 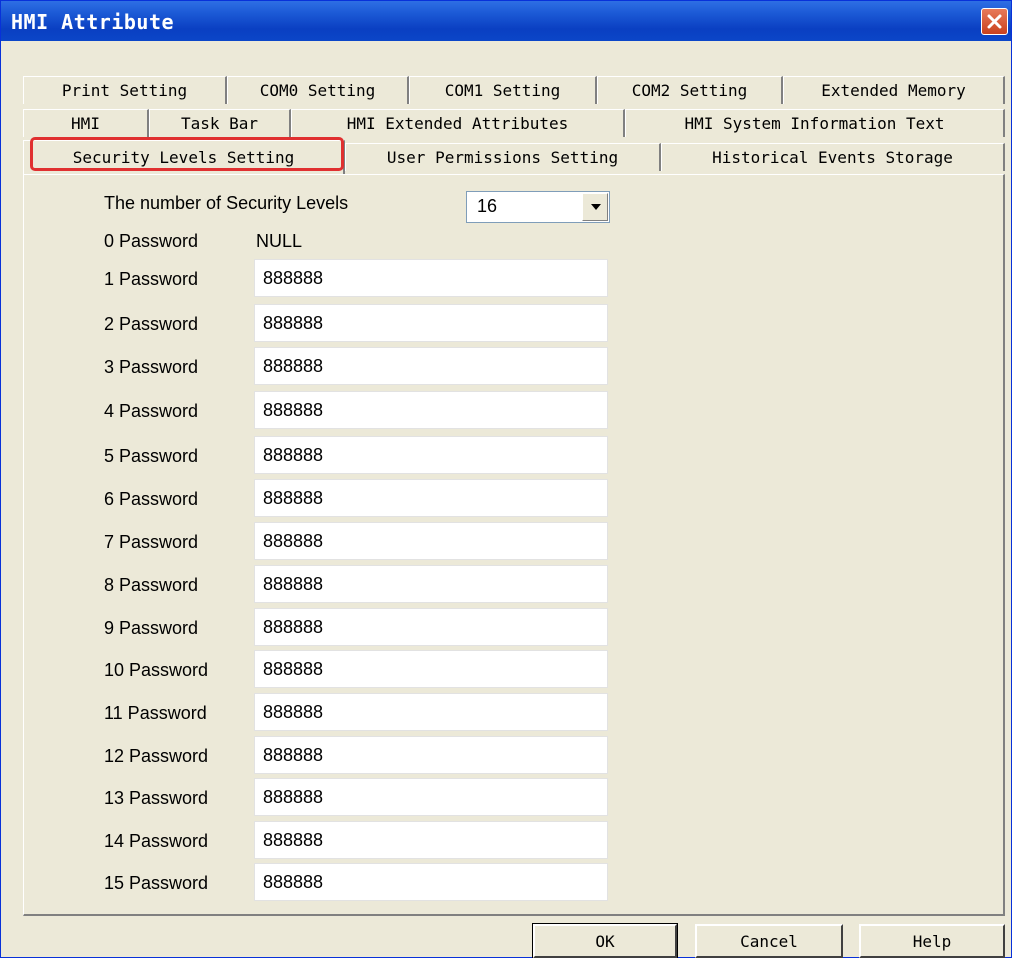 What do you see at coordinates (431, 366) in the screenshot?
I see `password-3-input` at bounding box center [431, 366].